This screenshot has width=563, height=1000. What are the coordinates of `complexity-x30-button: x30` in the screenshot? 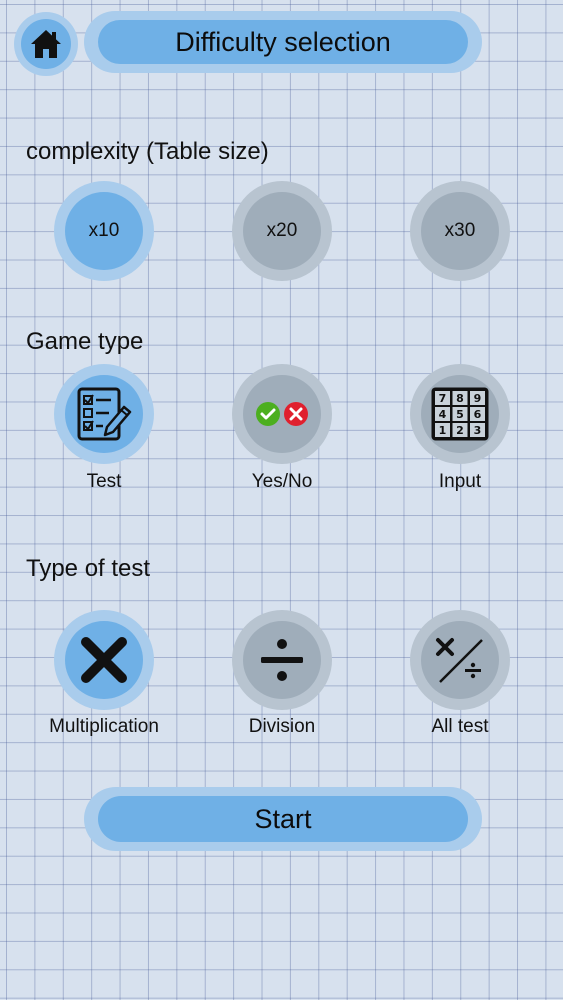 It's located at (460, 231).